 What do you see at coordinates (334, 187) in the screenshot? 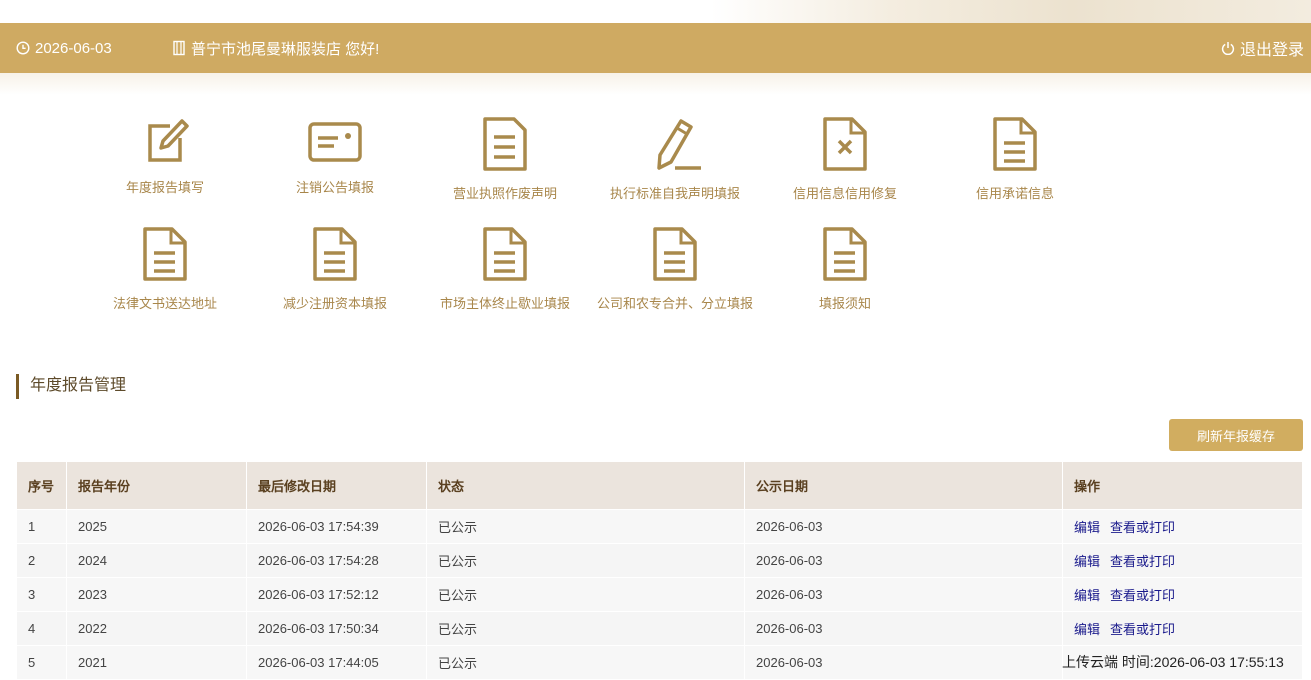
I see `menu-label: 注销公告填报` at bounding box center [334, 187].